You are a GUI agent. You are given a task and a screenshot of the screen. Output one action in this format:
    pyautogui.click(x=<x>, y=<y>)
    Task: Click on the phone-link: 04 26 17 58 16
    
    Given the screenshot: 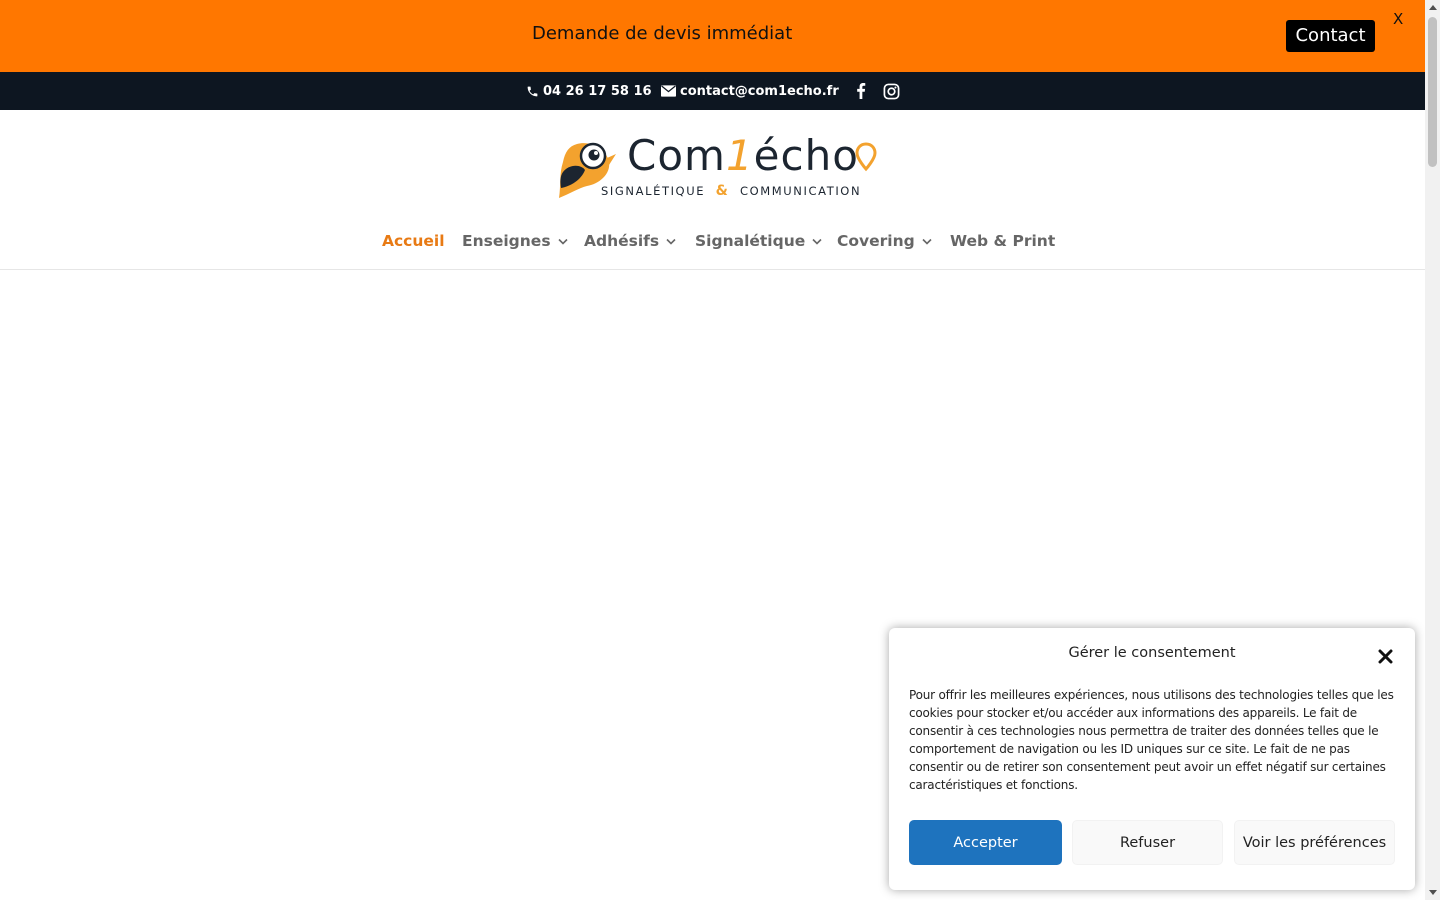 What is the action you would take?
    pyautogui.click(x=589, y=91)
    